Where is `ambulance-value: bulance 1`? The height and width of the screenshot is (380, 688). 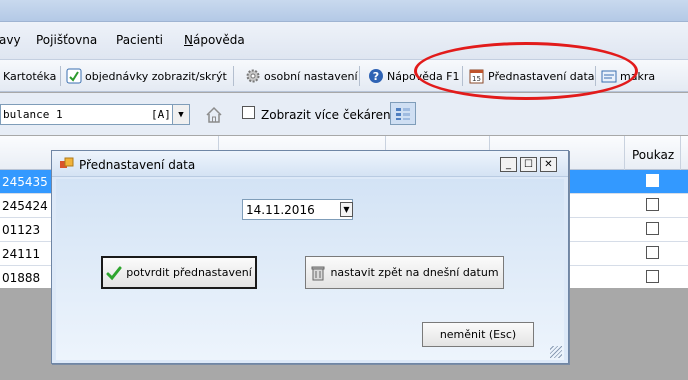
ambulance-value: bulance 1 is located at coordinates (33, 114).